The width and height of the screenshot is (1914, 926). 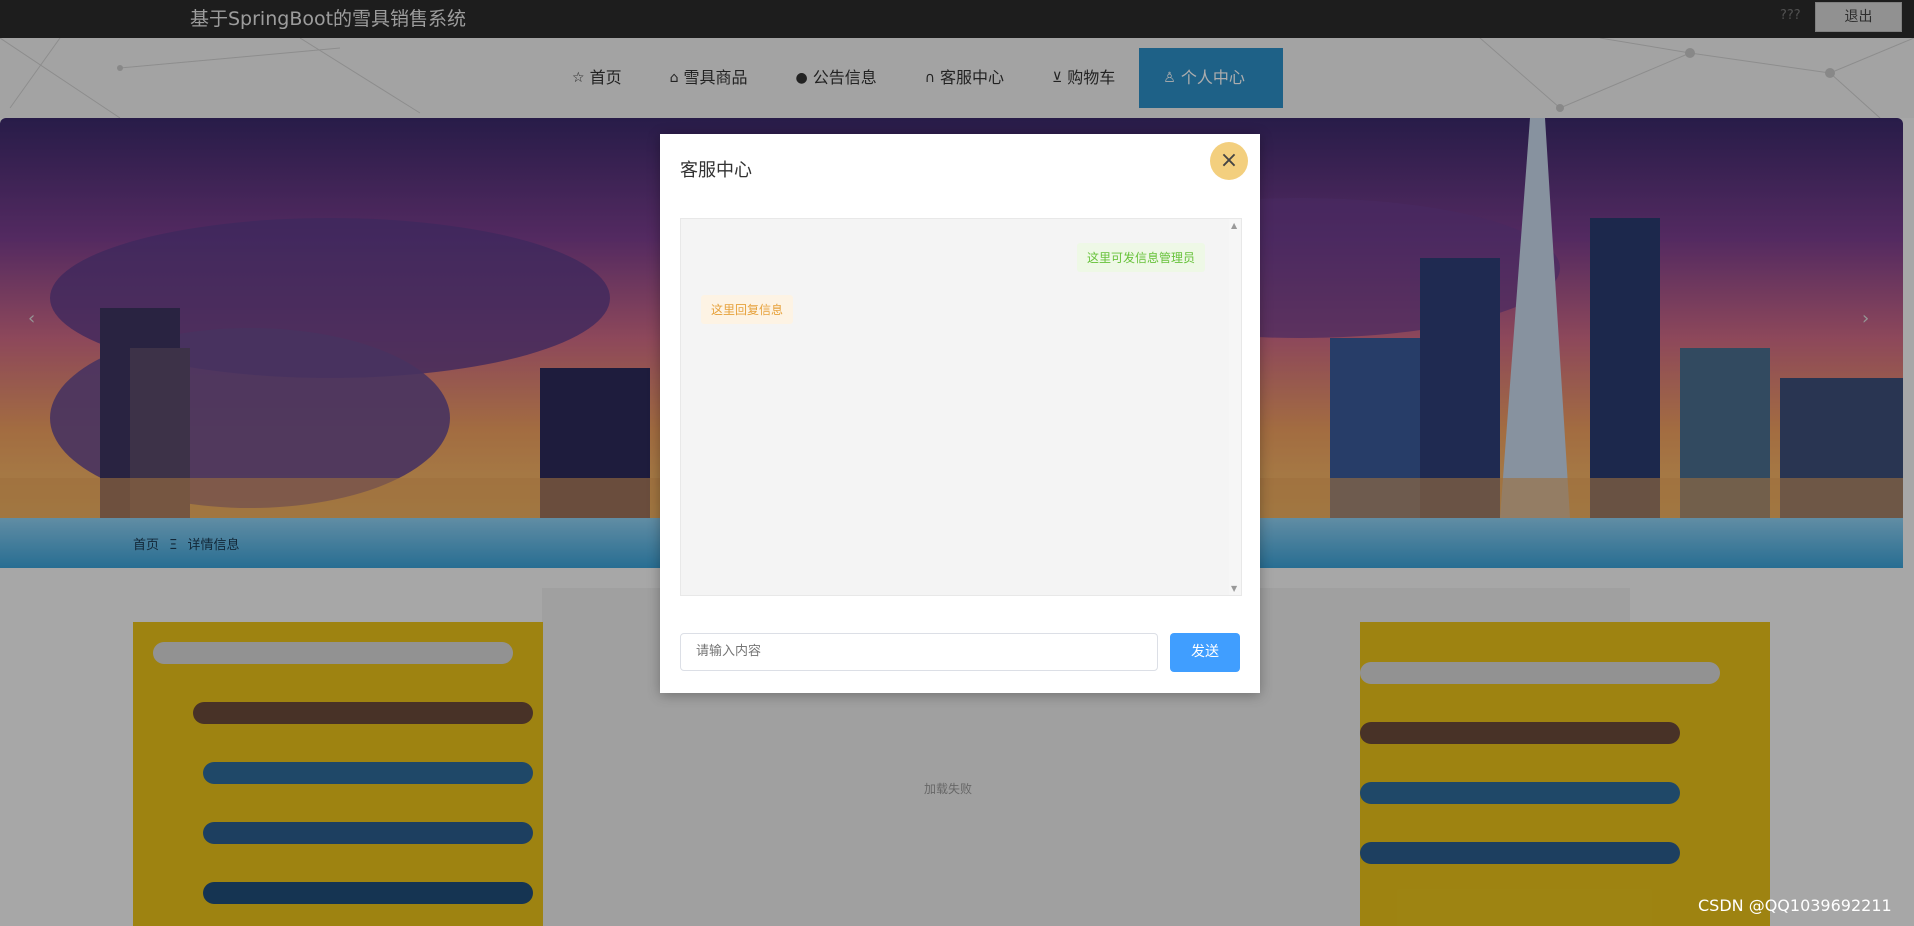 What do you see at coordinates (1235, 407) in the screenshot?
I see `chat-scrollbar: ▲ ▼` at bounding box center [1235, 407].